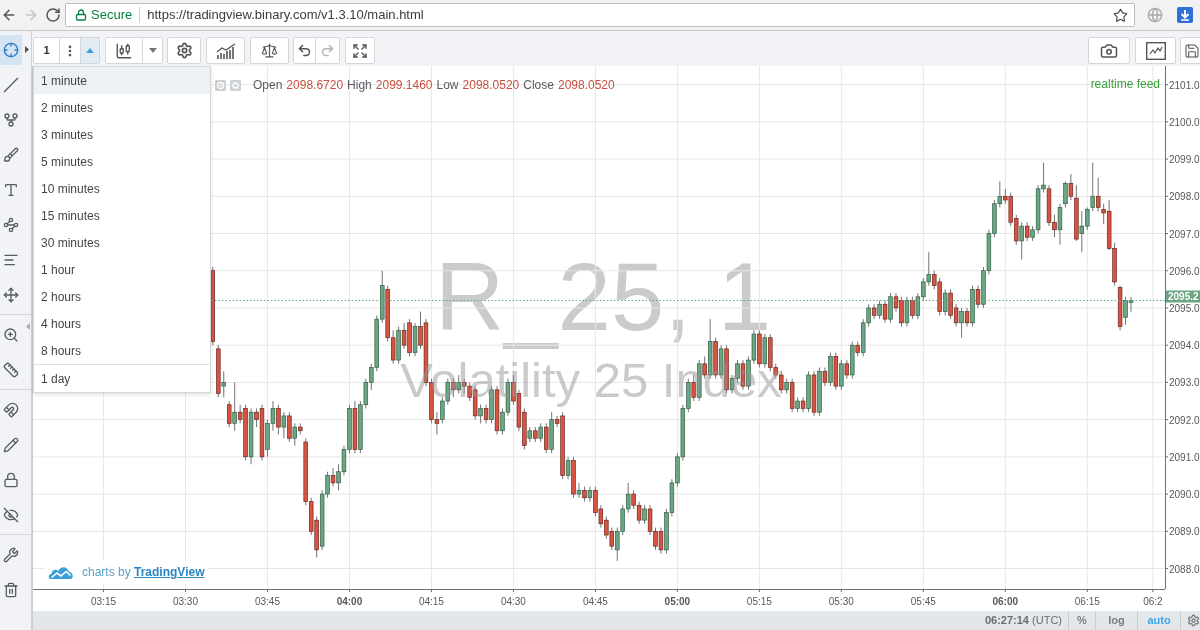 The height and width of the screenshot is (630, 1200). What do you see at coordinates (1005, 601) in the screenshot?
I see `time-label: 06:00` at bounding box center [1005, 601].